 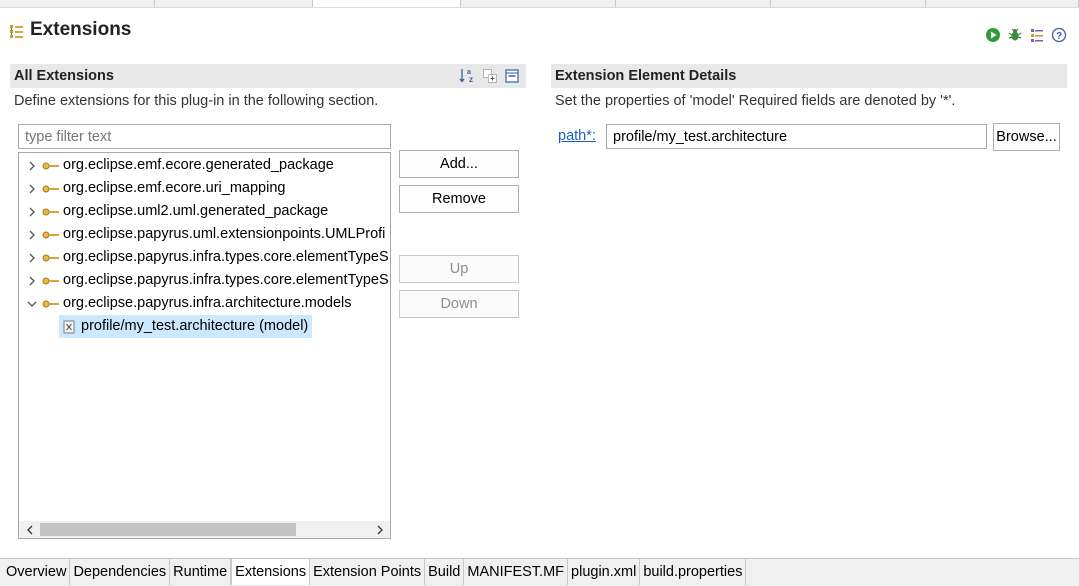 I want to click on tree-item-element: profile/my_test.architecture (model), so click(x=186, y=326).